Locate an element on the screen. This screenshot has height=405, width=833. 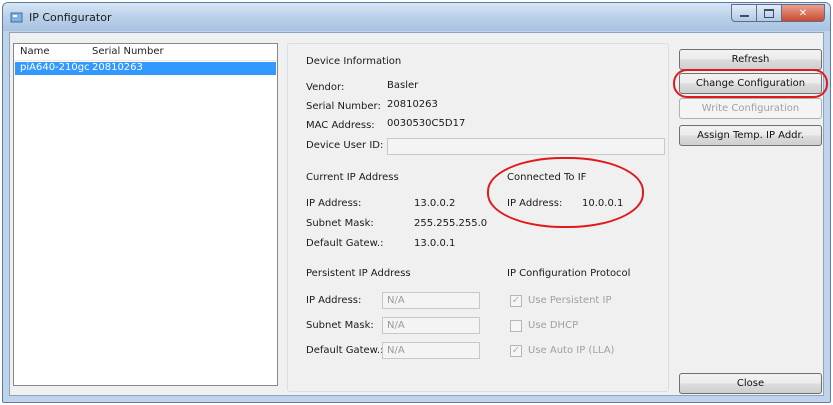
connected-to-if-header: Connected To IF is located at coordinates (547, 177).